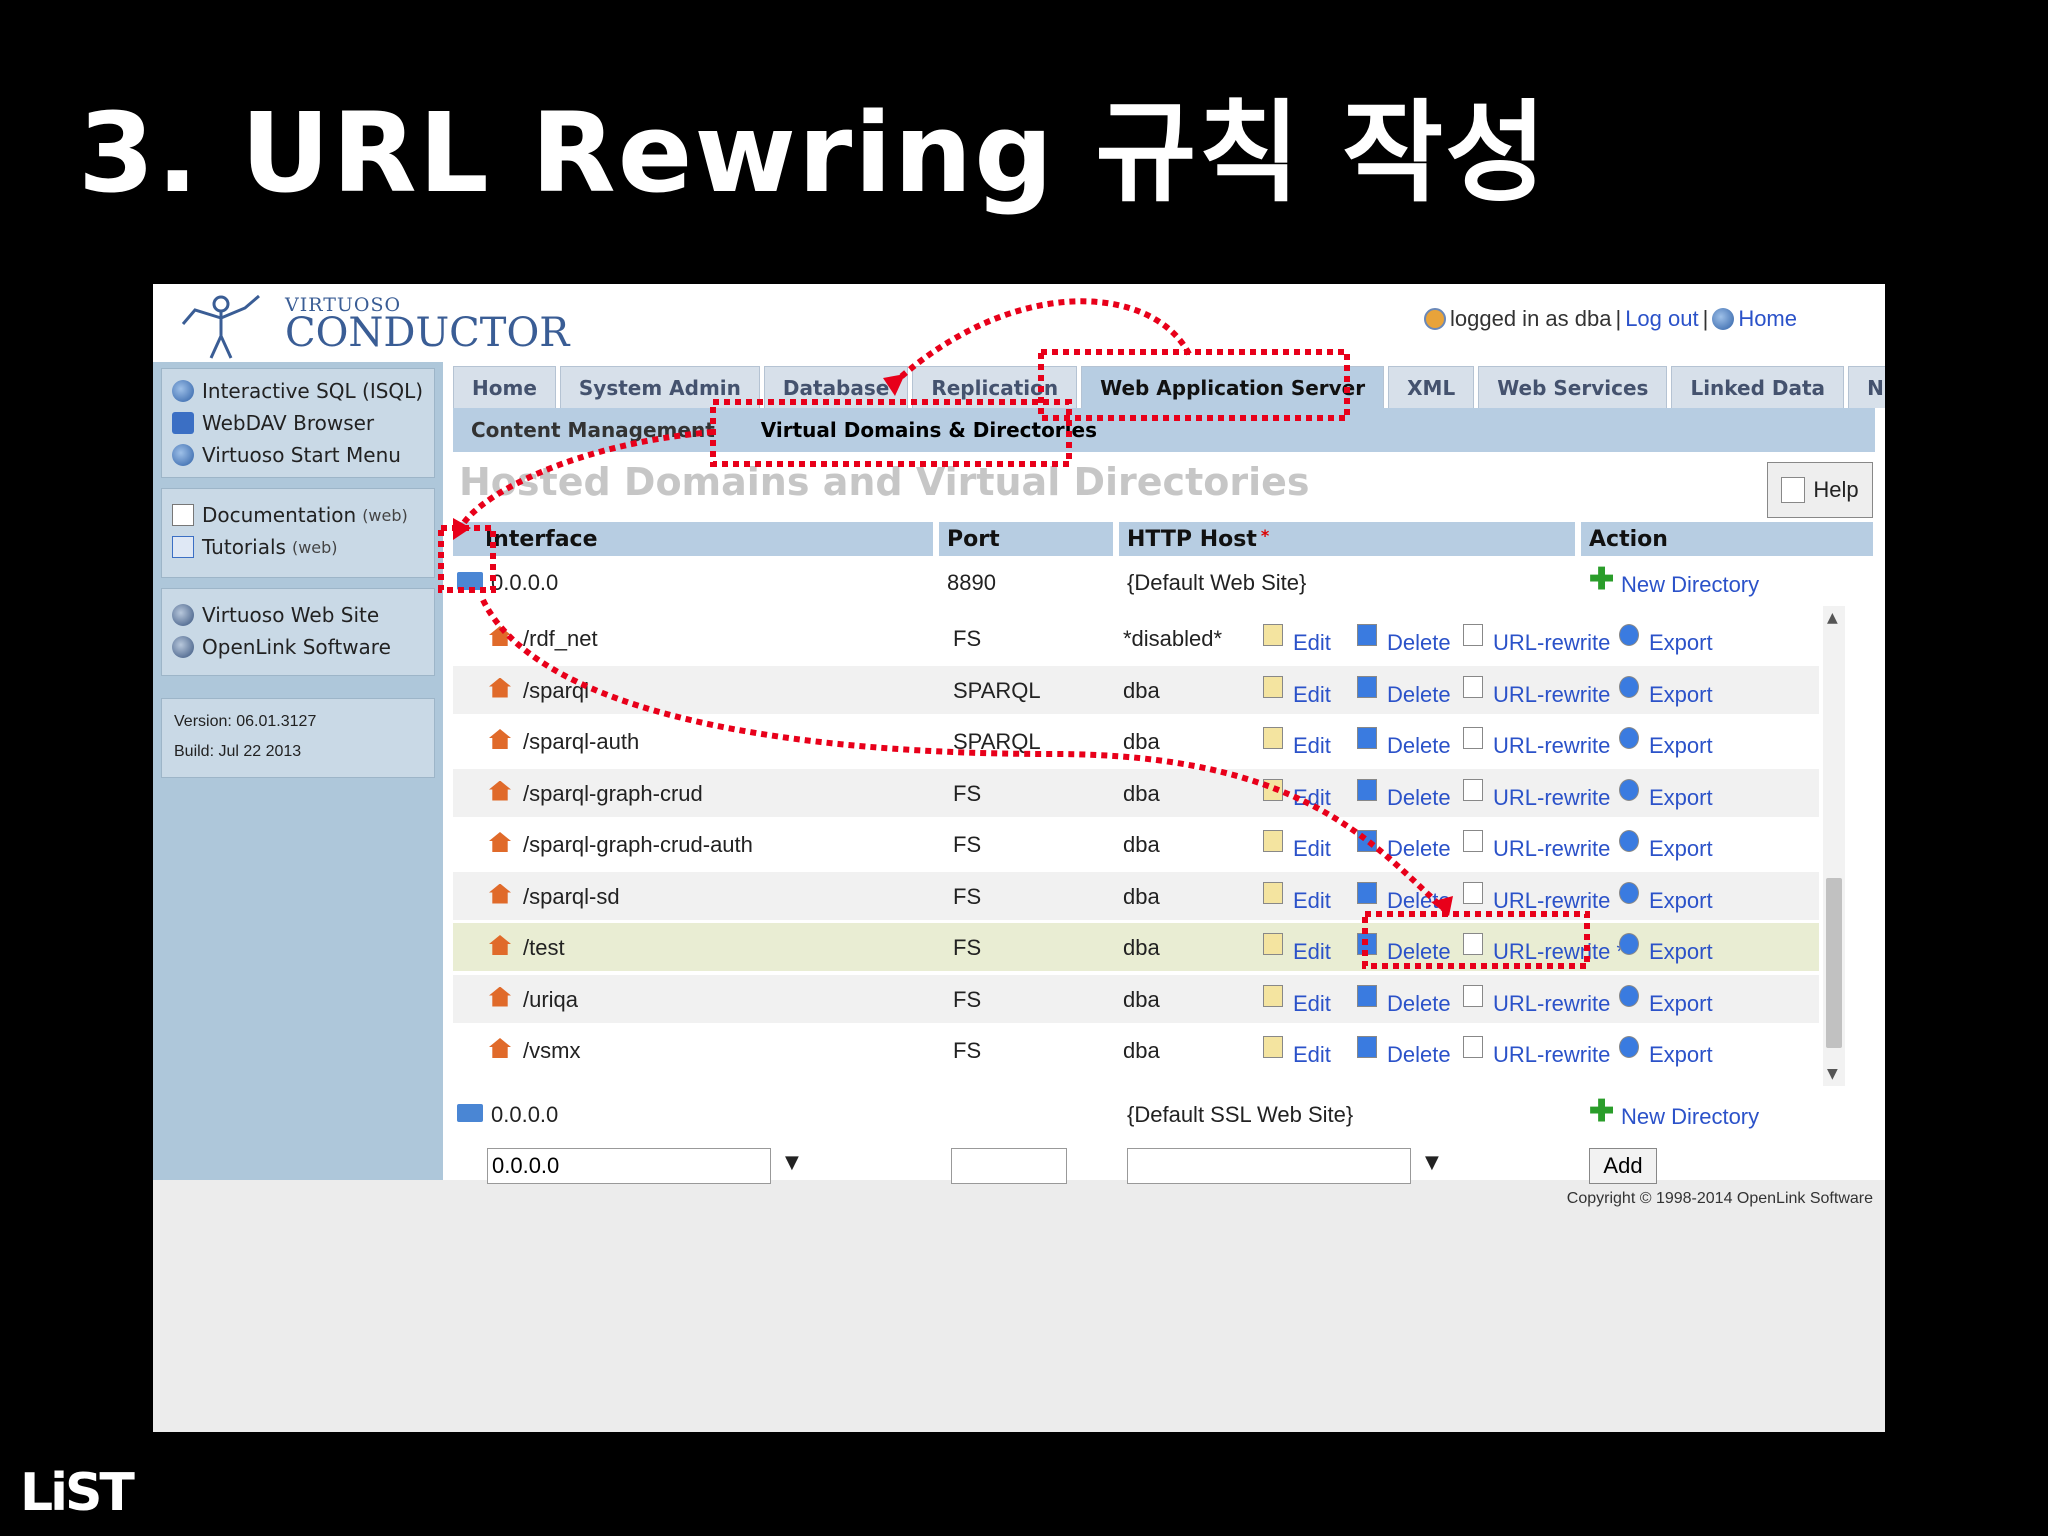  Describe the element at coordinates (298, 515) in the screenshot. I see `sidebar-item-documentation: Documentation (web)` at that location.